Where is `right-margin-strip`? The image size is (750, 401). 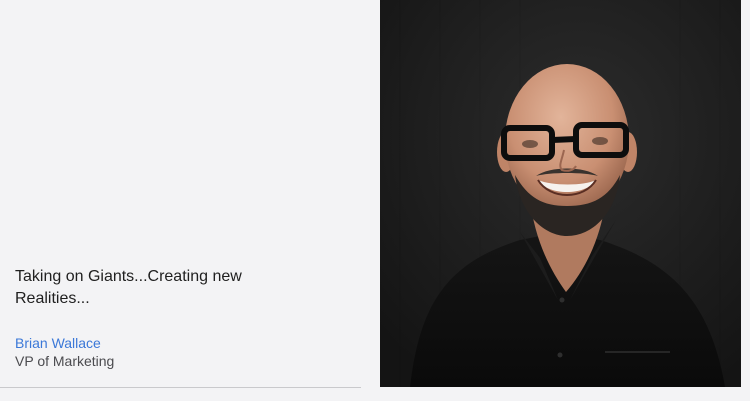 right-margin-strip is located at coordinates (745, 200).